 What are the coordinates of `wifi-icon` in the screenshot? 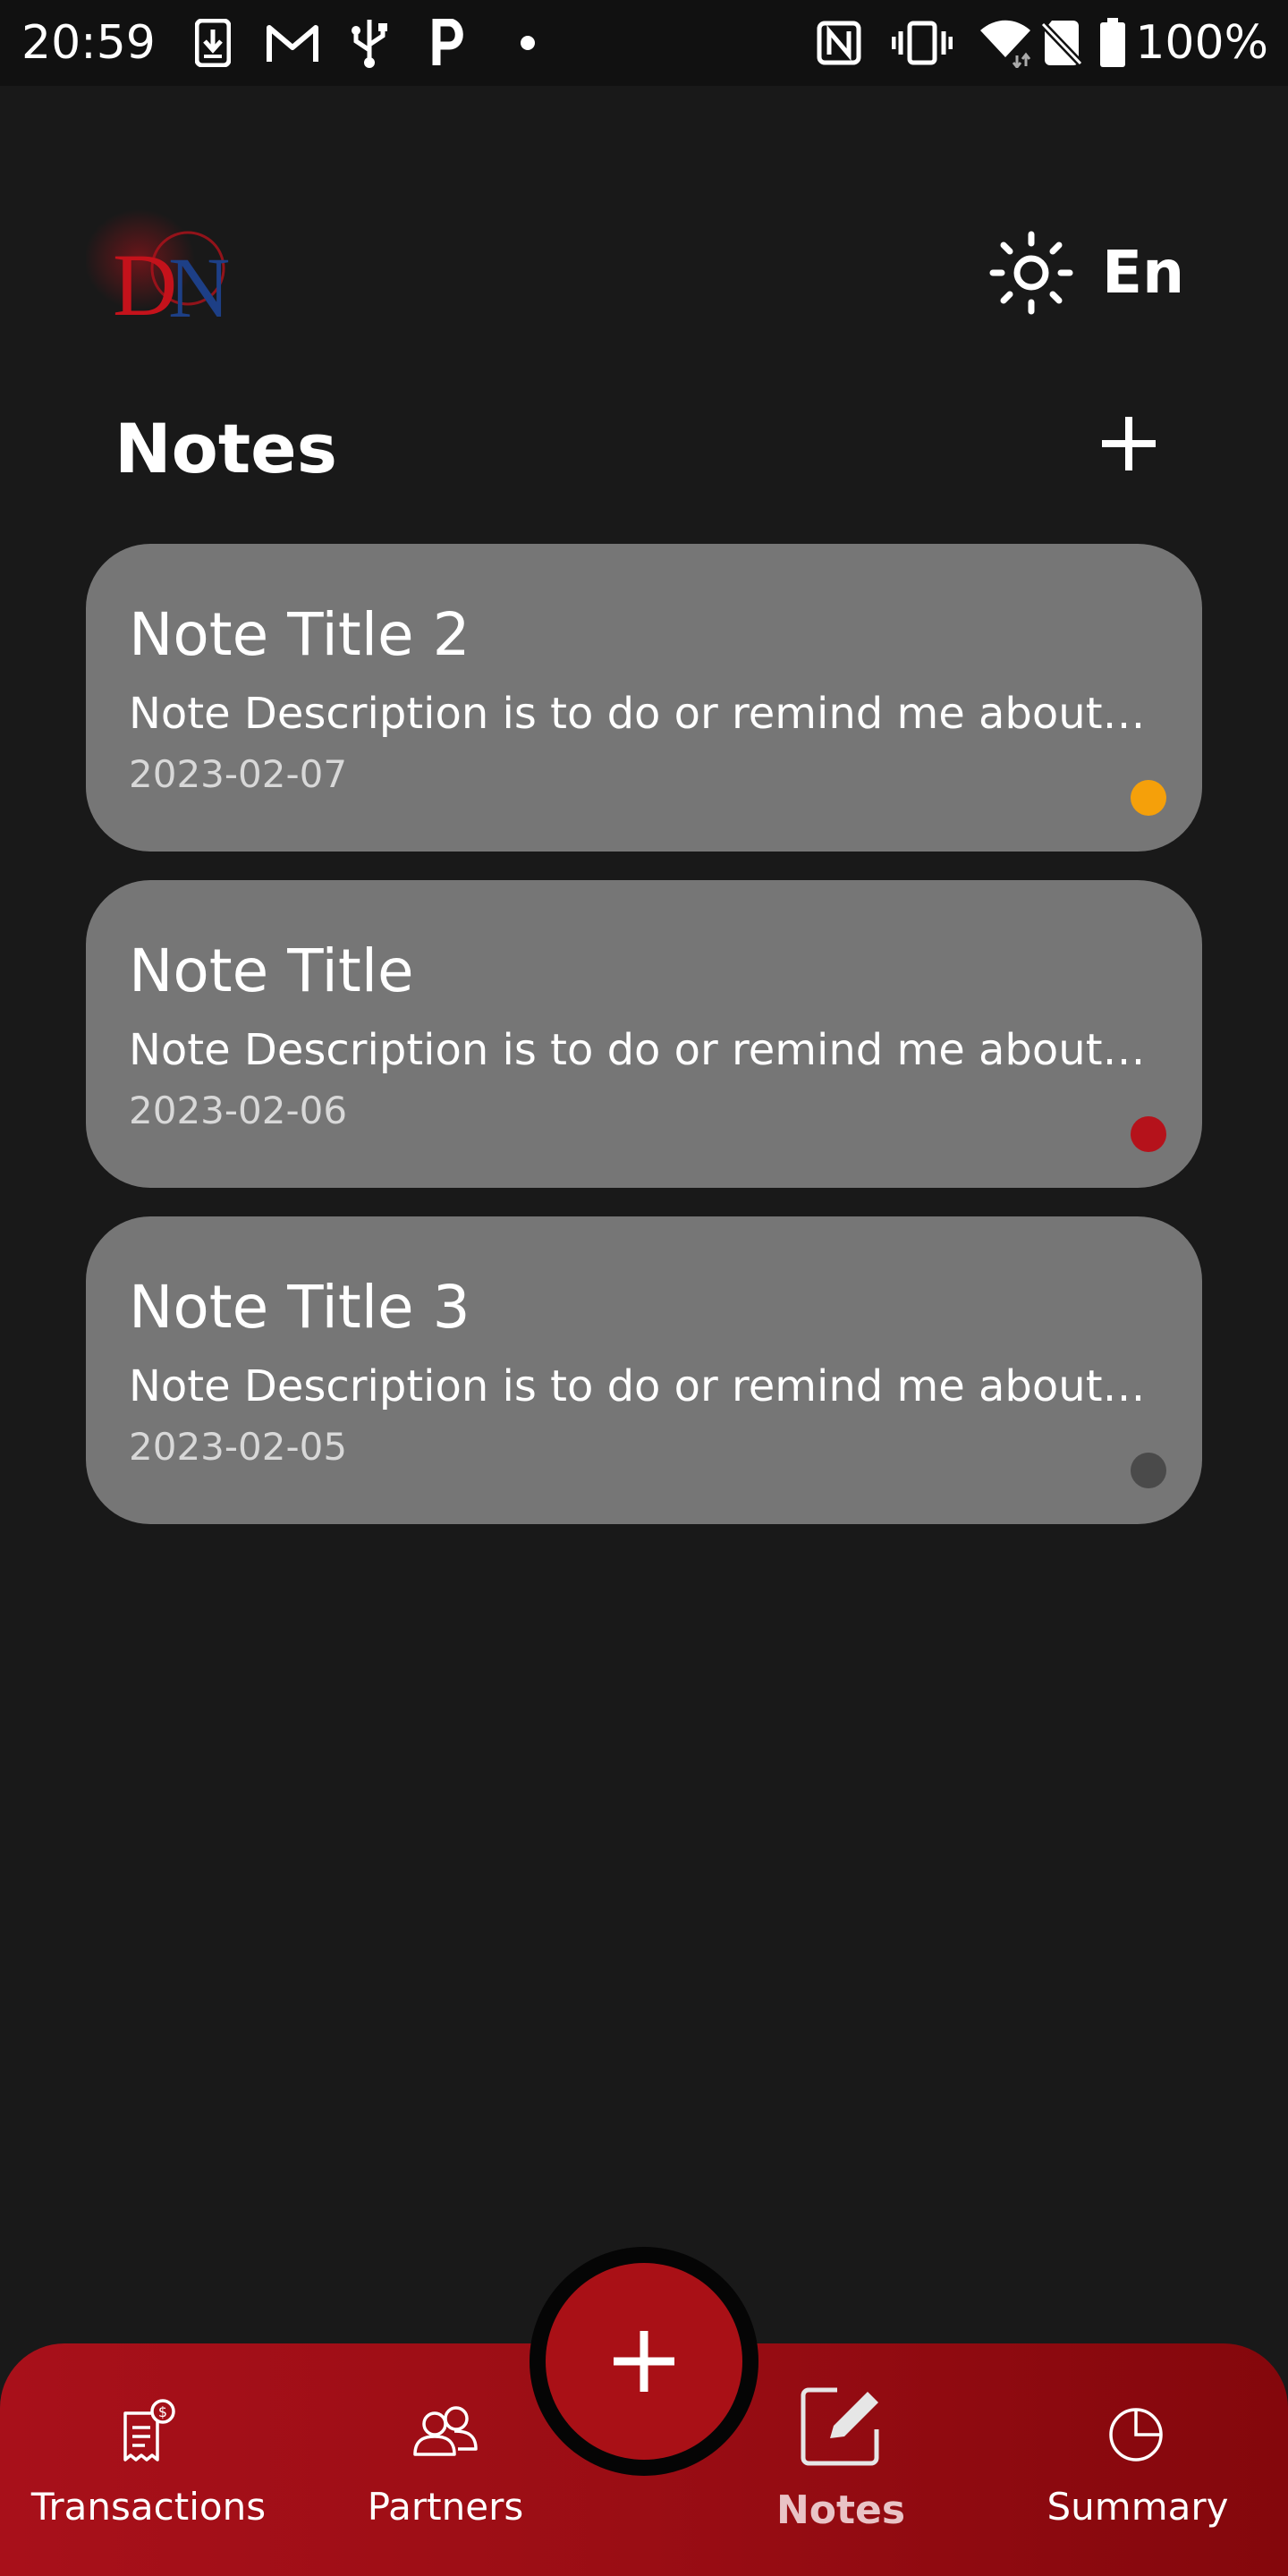 It's located at (1005, 43).